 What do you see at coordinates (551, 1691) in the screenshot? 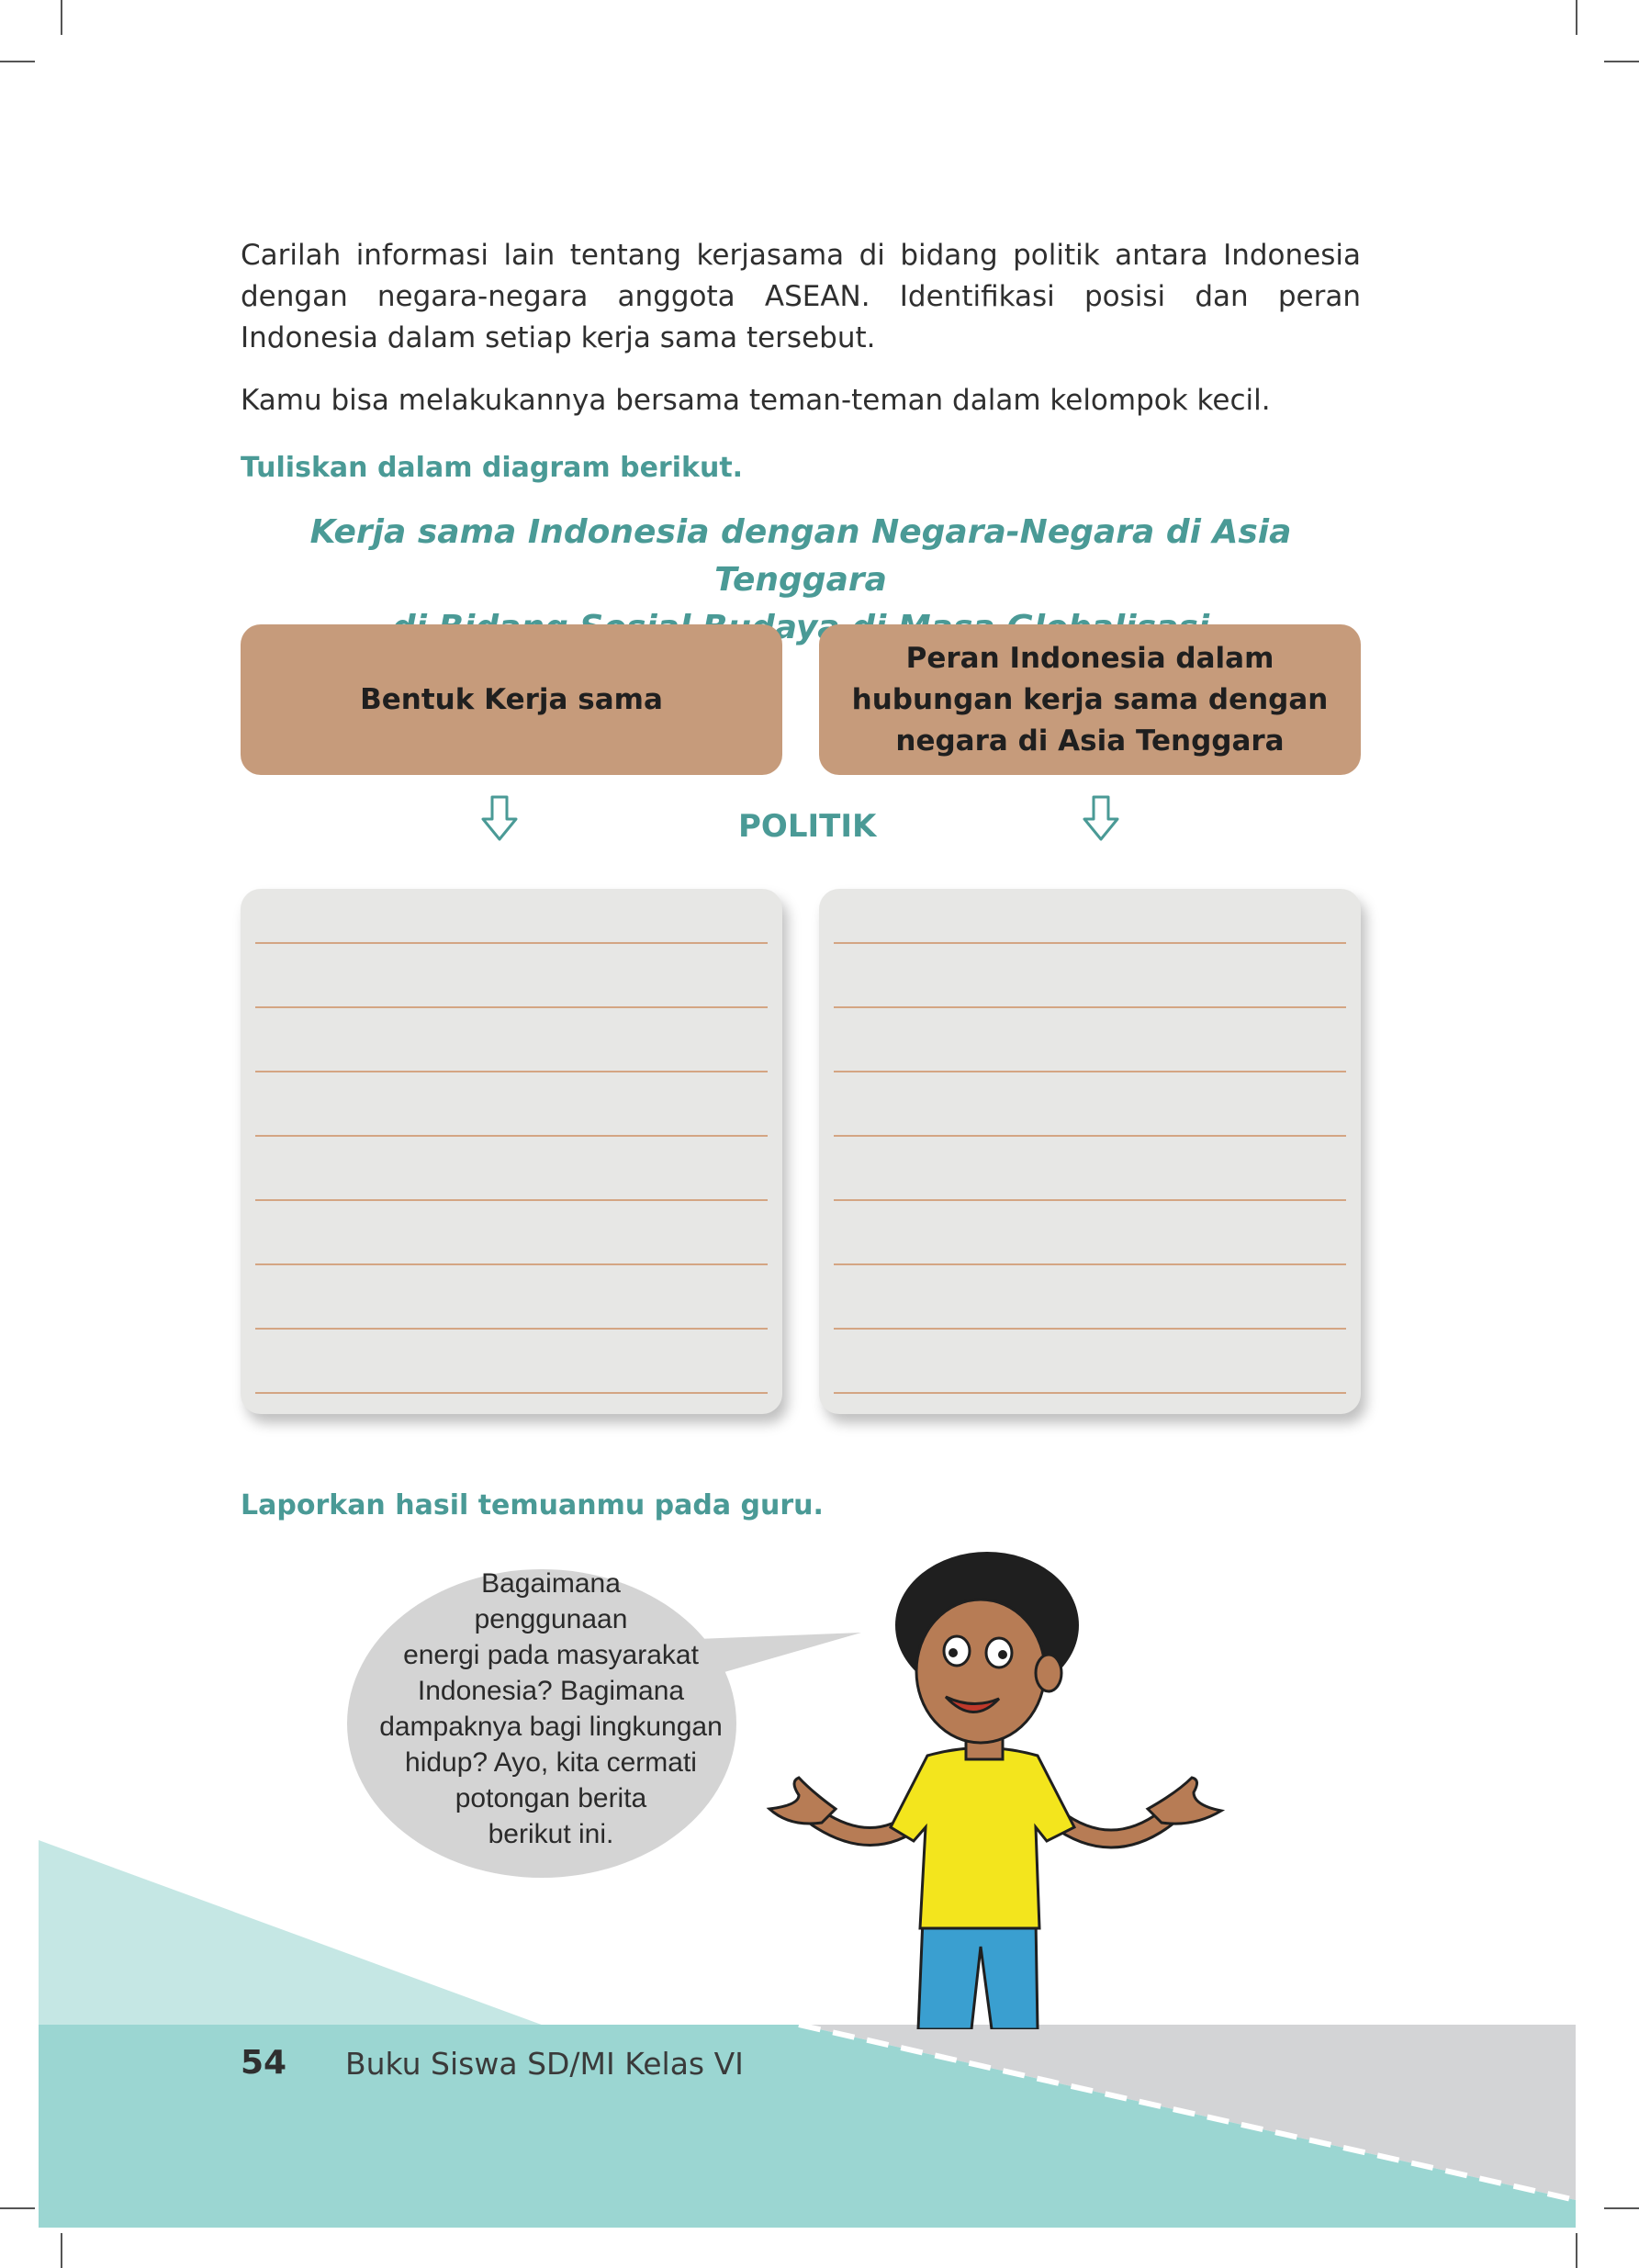
I see `bubble-line: Indonesia? Bagimana` at bounding box center [551, 1691].